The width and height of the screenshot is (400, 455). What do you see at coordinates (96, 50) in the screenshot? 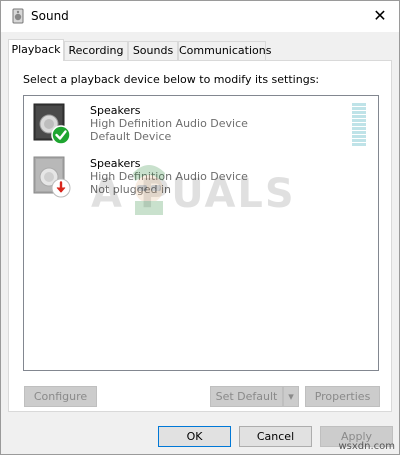
I see `tab-recording: Recording` at bounding box center [96, 50].